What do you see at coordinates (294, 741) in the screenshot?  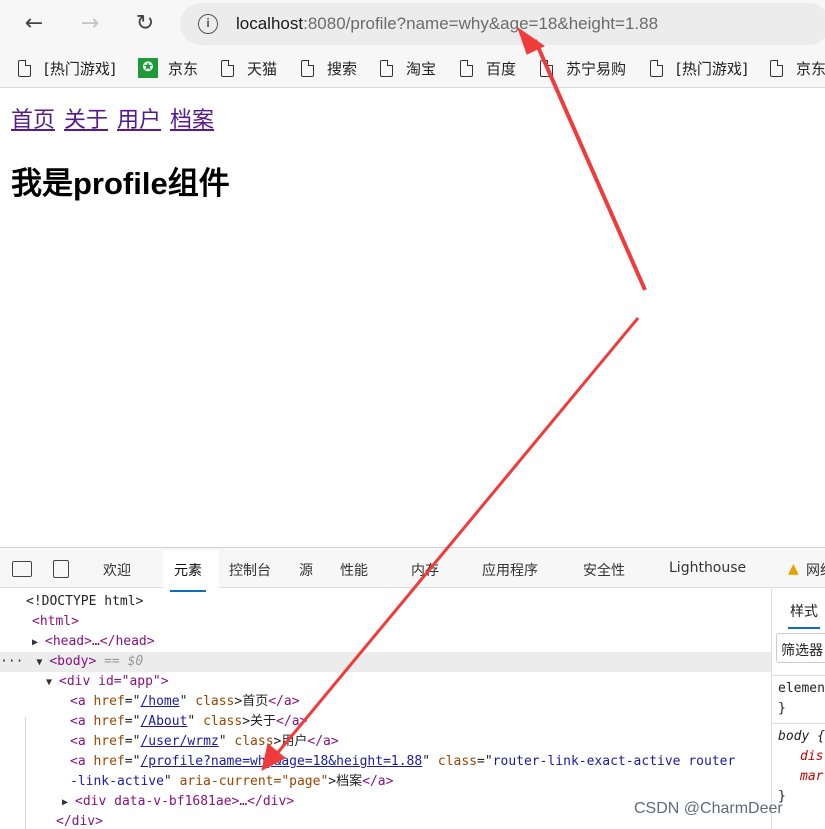 I see `link-text: 用户` at bounding box center [294, 741].